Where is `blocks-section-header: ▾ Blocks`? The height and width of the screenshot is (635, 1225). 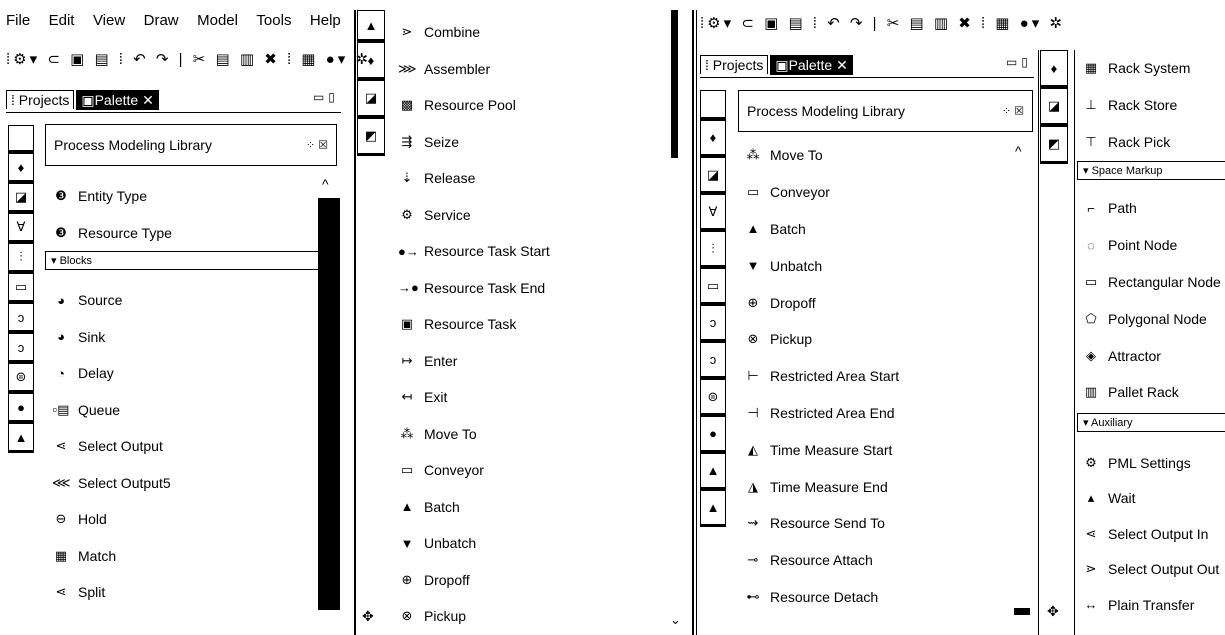
blocks-section-header: ▾ Blocks is located at coordinates (183, 260).